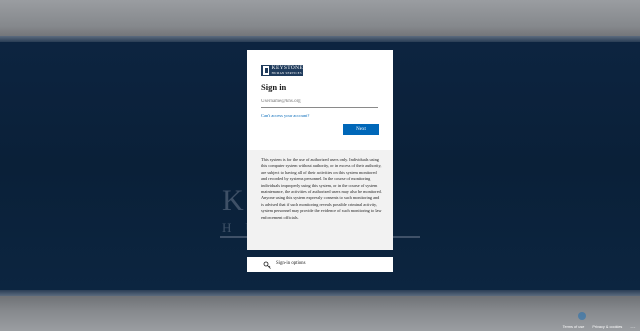 The height and width of the screenshot is (331, 640). I want to click on background-bottom, so click(320, 313).